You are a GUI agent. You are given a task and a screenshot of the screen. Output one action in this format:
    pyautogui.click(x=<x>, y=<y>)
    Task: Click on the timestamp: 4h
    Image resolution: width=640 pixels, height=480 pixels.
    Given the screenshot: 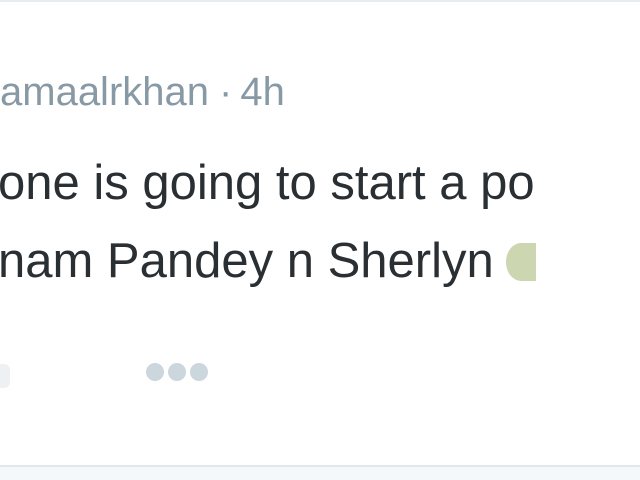 What is the action you would take?
    pyautogui.click(x=262, y=92)
    